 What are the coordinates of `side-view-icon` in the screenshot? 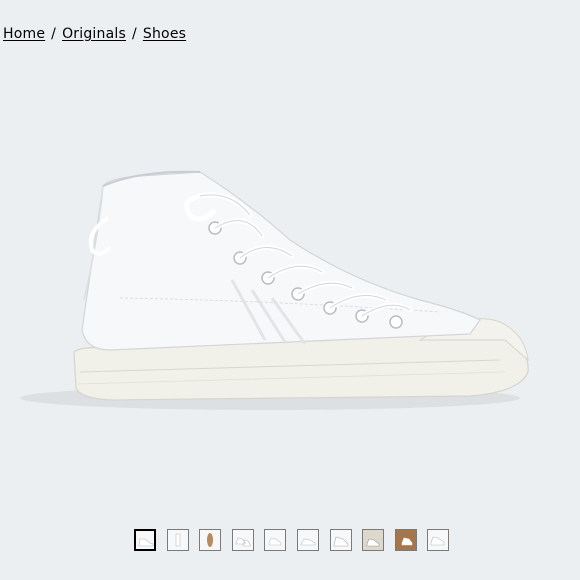 It's located at (146, 542).